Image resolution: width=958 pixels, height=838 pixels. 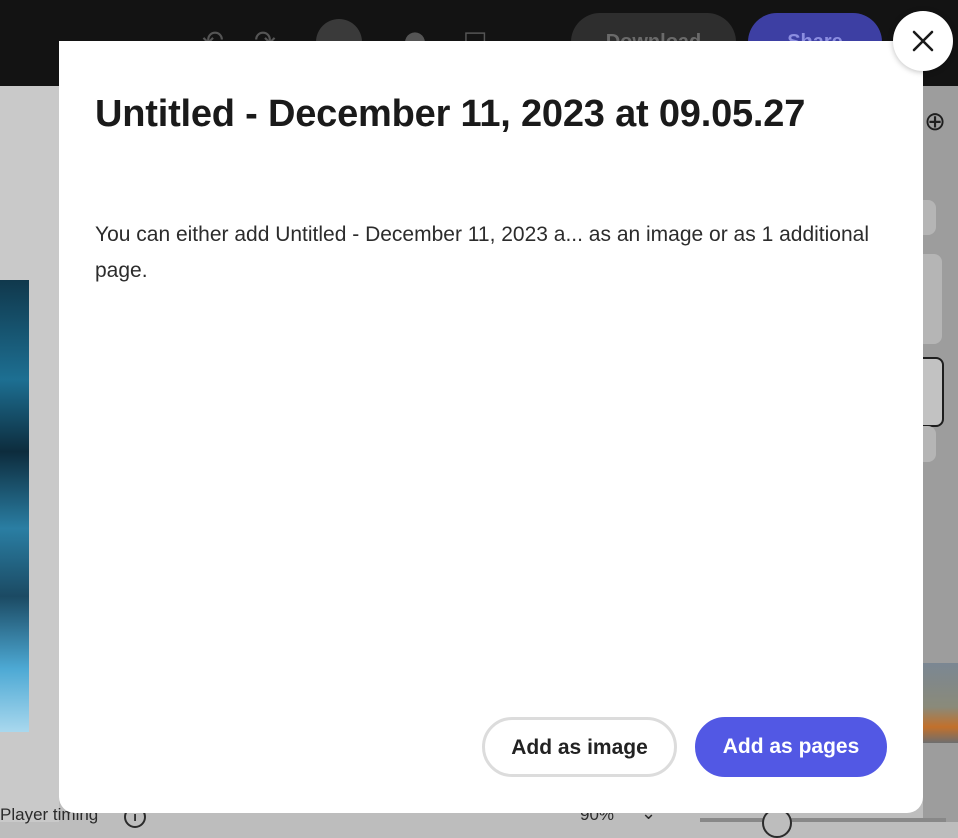 What do you see at coordinates (14, 506) in the screenshot?
I see `canvas-image-thumbnail` at bounding box center [14, 506].